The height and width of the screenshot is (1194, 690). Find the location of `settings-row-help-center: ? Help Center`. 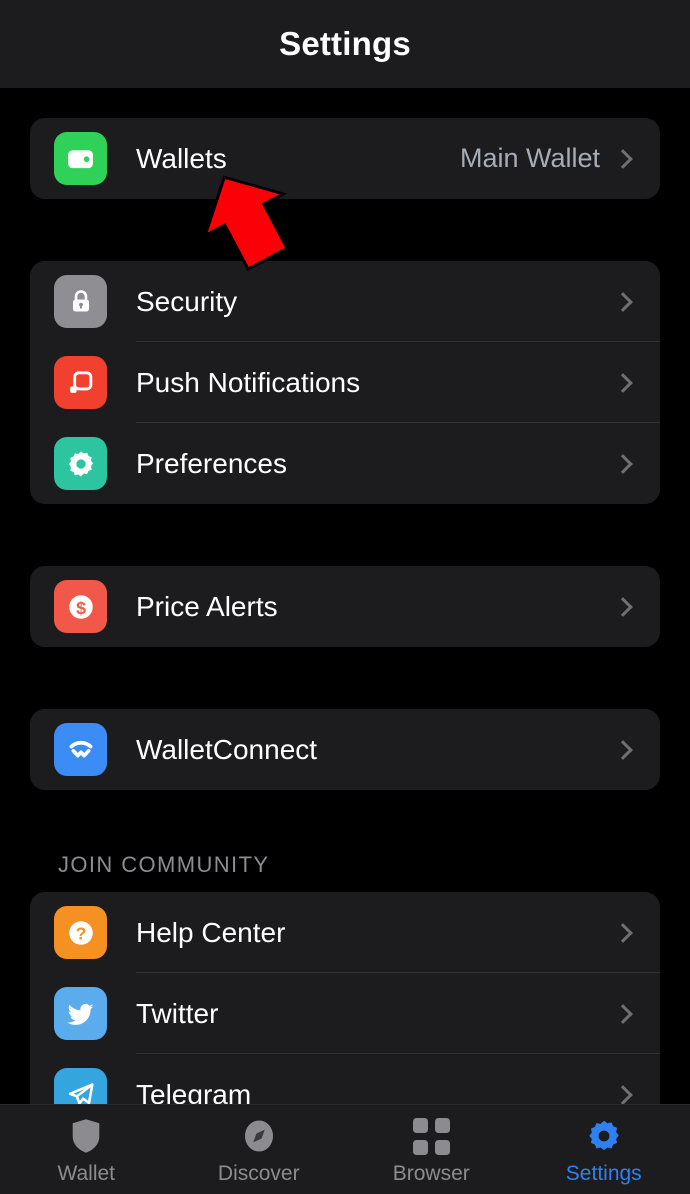

settings-row-help-center: ? Help Center is located at coordinates (345, 932).